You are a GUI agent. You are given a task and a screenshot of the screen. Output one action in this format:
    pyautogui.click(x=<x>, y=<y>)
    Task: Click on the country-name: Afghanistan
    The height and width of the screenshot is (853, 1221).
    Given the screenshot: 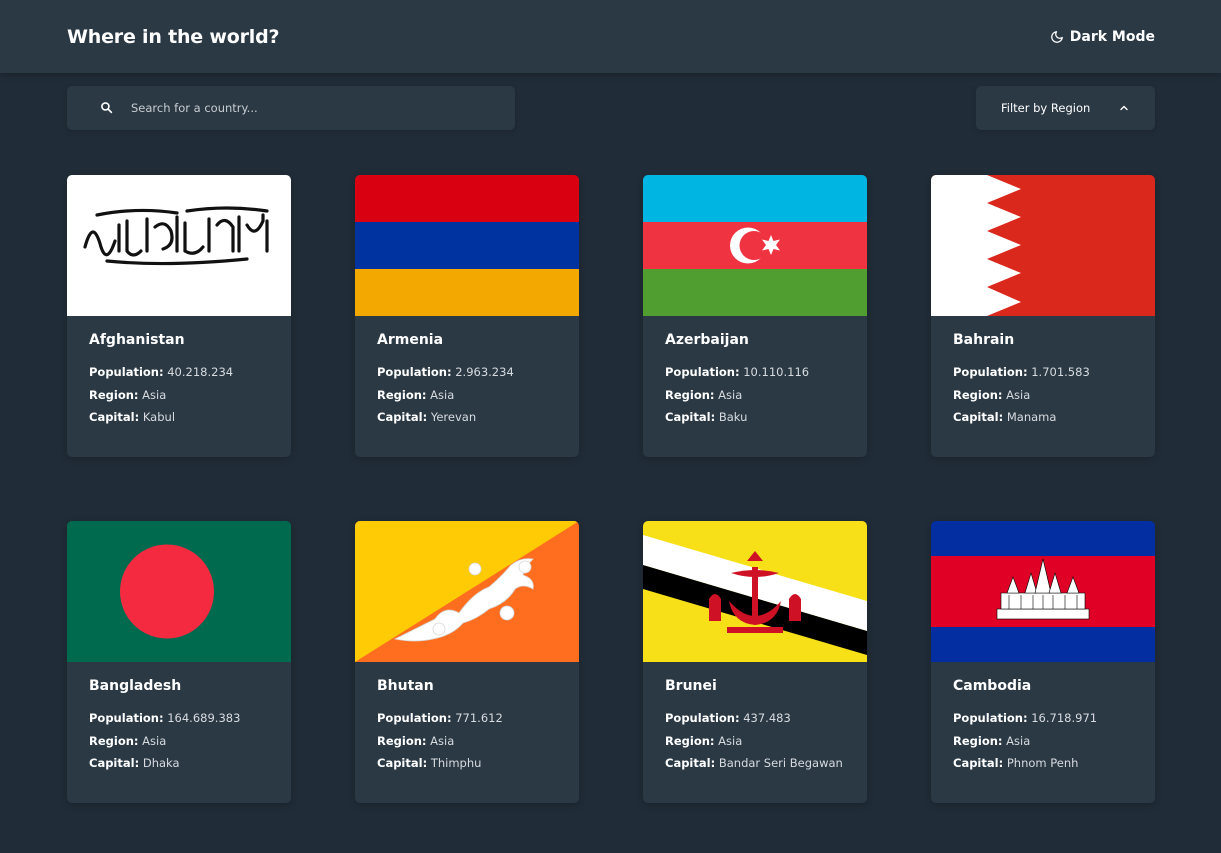 What is the action you would take?
    pyautogui.click(x=137, y=340)
    